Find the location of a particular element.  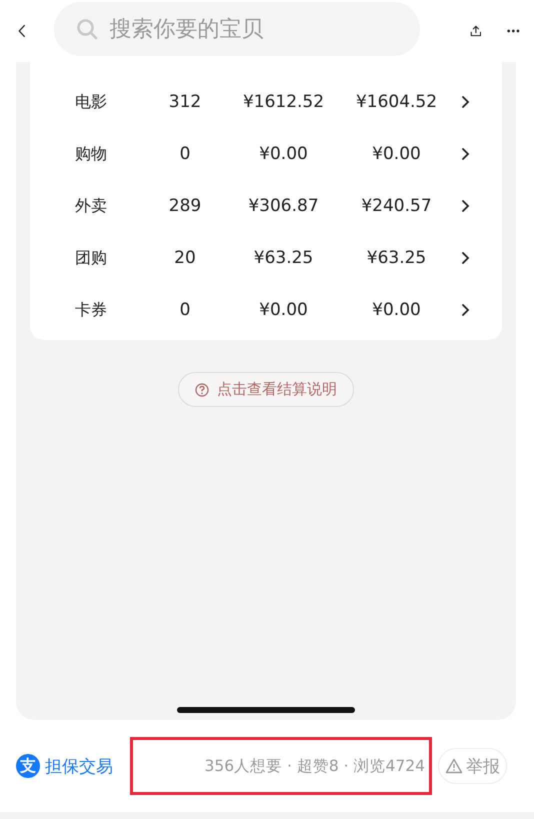

table-cell-text: 团购 is located at coordinates (91, 258).